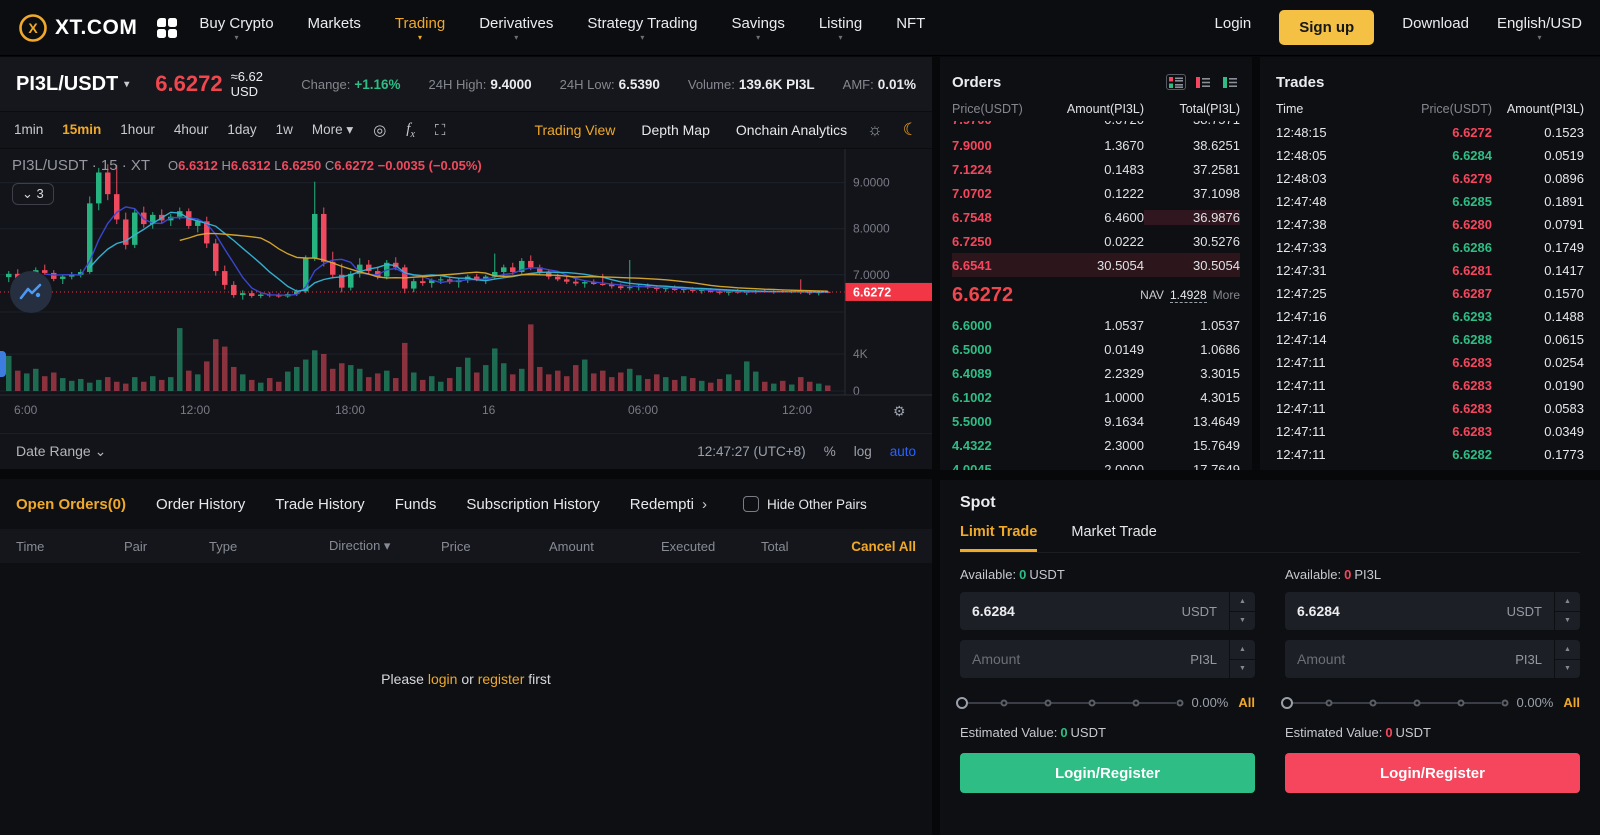 The height and width of the screenshot is (835, 1600). What do you see at coordinates (1096, 421) in the screenshot?
I see `order-book-row: 5.5000 9.1634 13.4649` at bounding box center [1096, 421].